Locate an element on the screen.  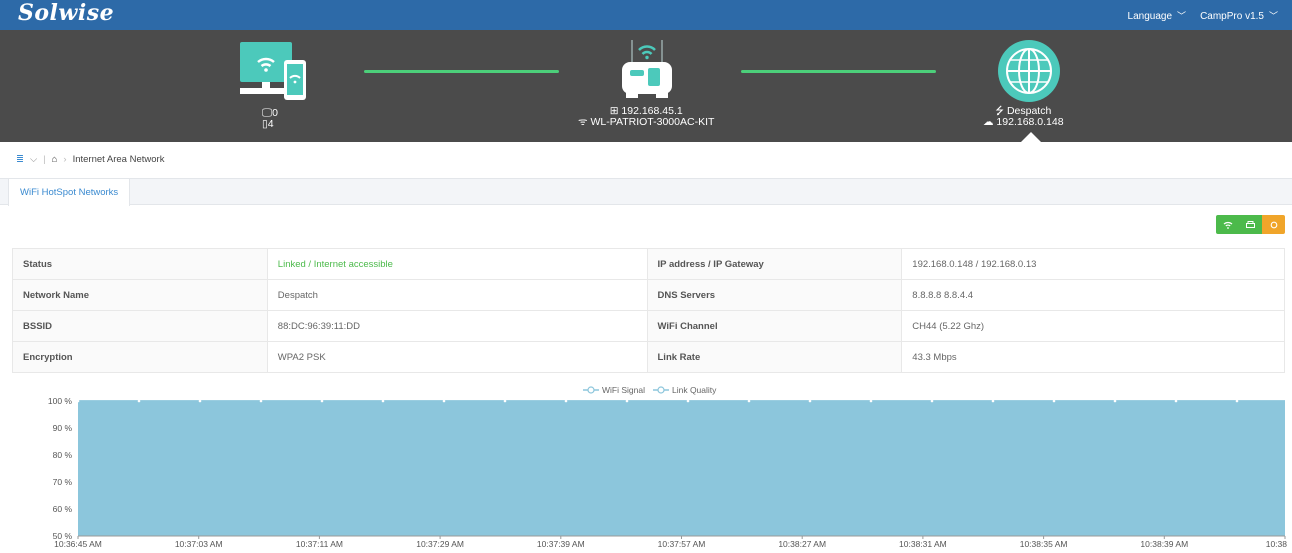
encryption-label: Encryption is located at coordinates (140, 357).